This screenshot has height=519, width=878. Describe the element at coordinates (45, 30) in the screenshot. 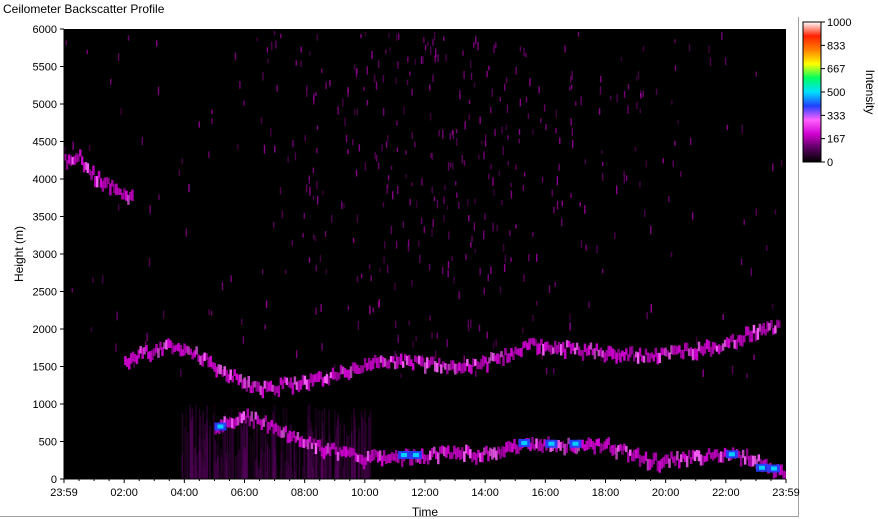

I see `y-tick-label: 6000` at that location.